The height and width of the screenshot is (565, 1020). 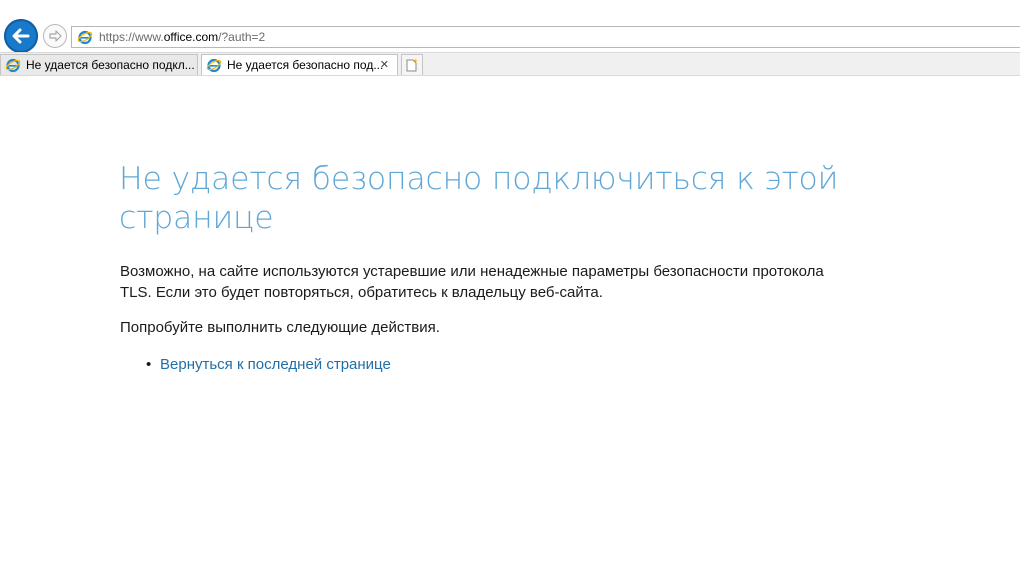 I want to click on list-item: • Вернуться к последней странице, so click(x=268, y=364).